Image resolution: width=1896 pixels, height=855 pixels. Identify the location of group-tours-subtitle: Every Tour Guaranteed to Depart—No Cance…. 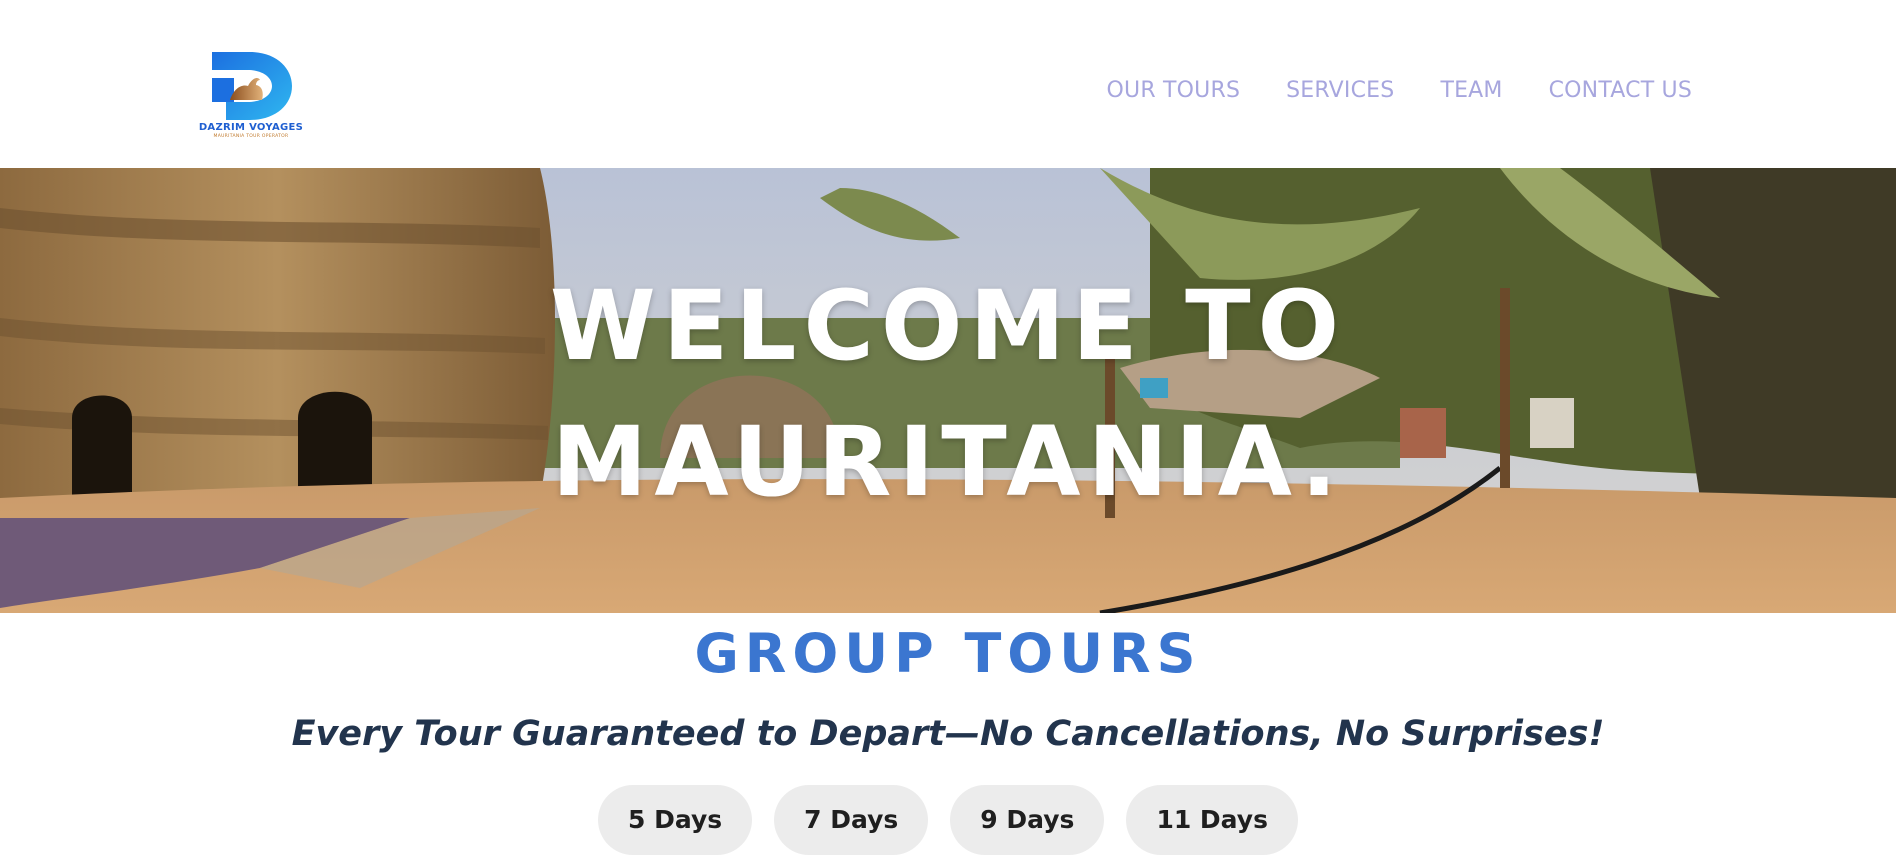
(948, 734).